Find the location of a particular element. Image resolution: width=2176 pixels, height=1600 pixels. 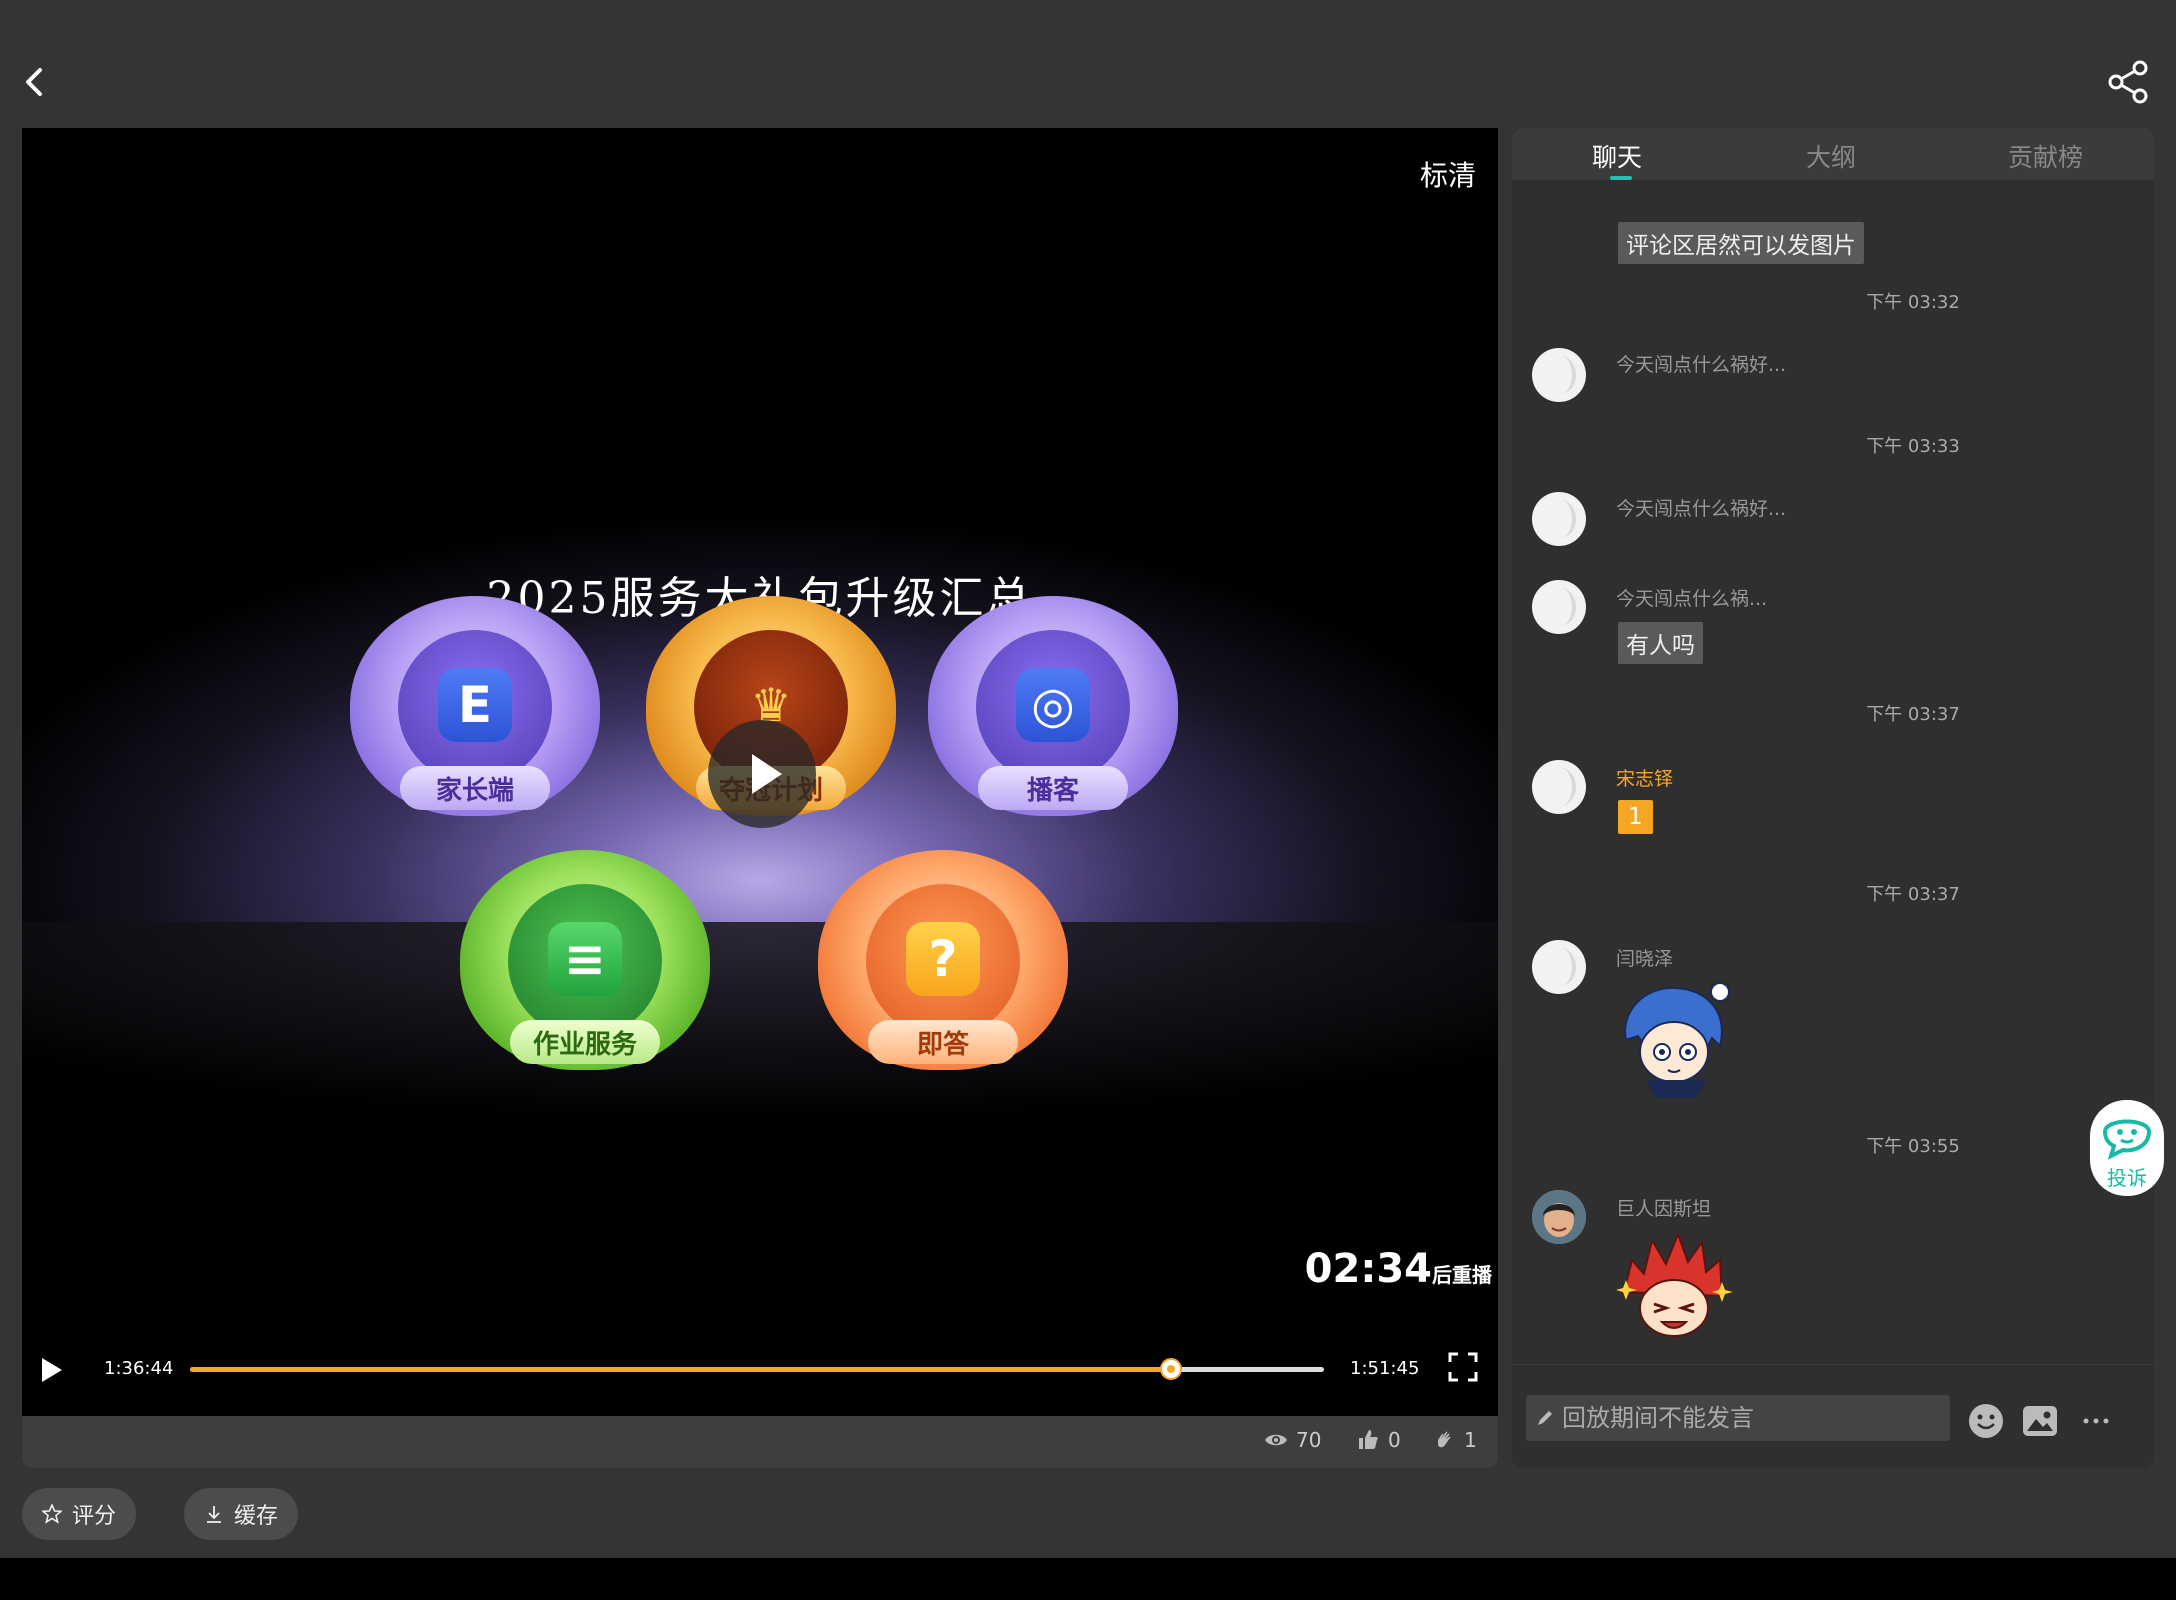

panel-tabs: 聊天 大纲 贡献榜 is located at coordinates (1833, 154).